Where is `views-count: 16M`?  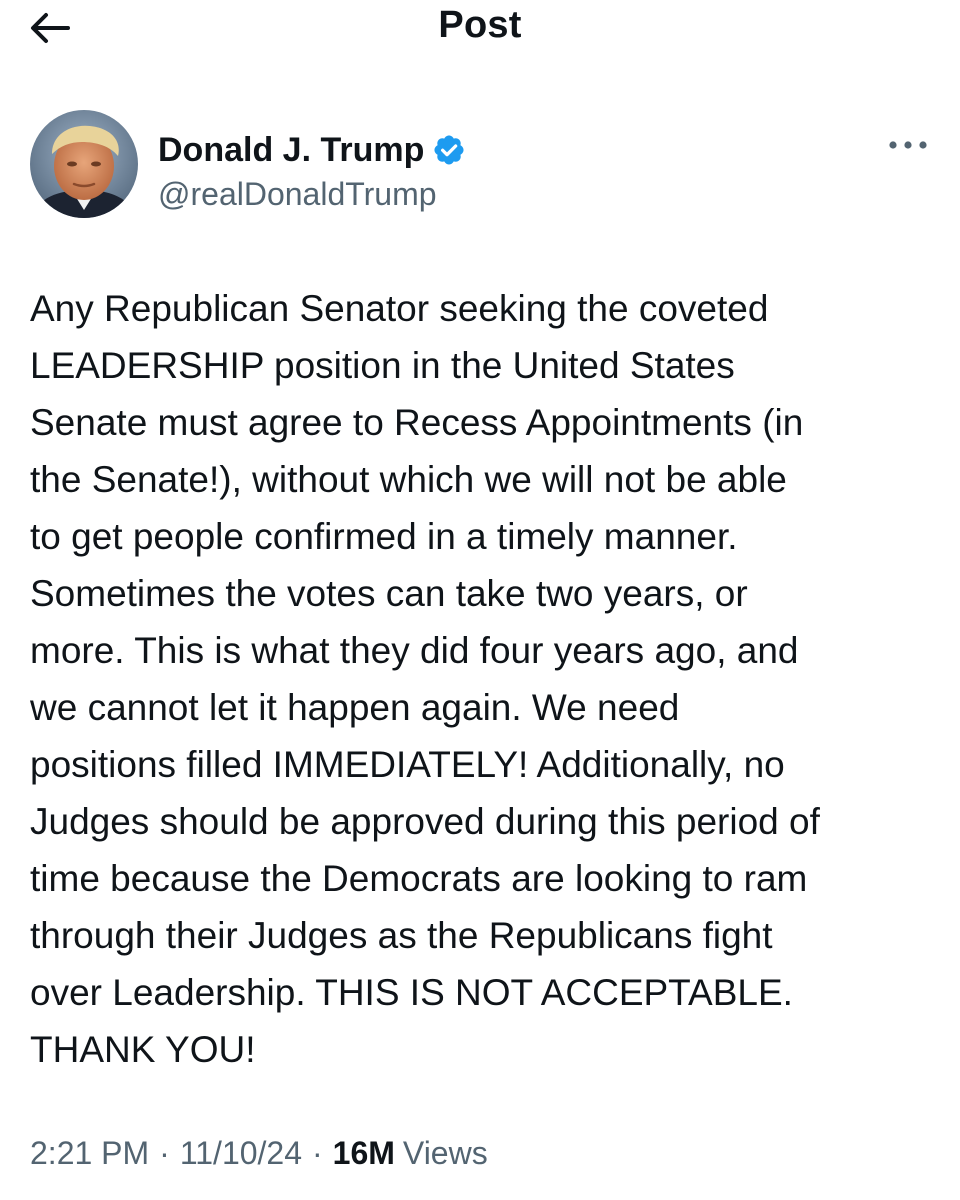 views-count: 16M is located at coordinates (364, 1153).